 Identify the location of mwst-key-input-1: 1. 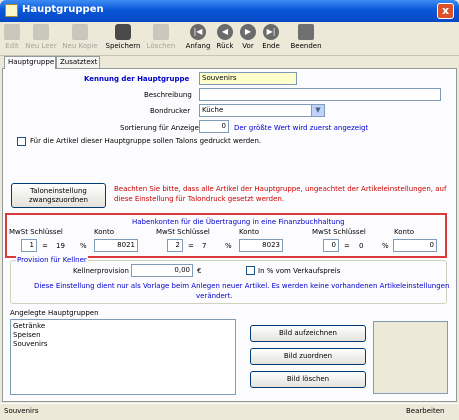
(29, 245).